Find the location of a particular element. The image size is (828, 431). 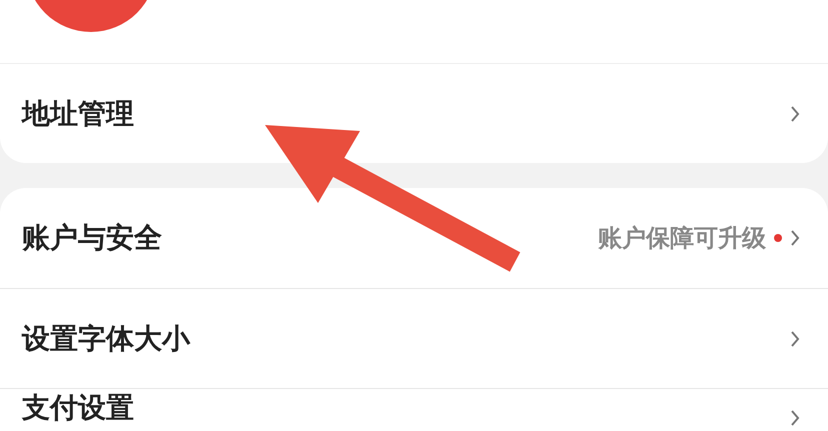

menu-label: 账户与安全 is located at coordinates (92, 238).